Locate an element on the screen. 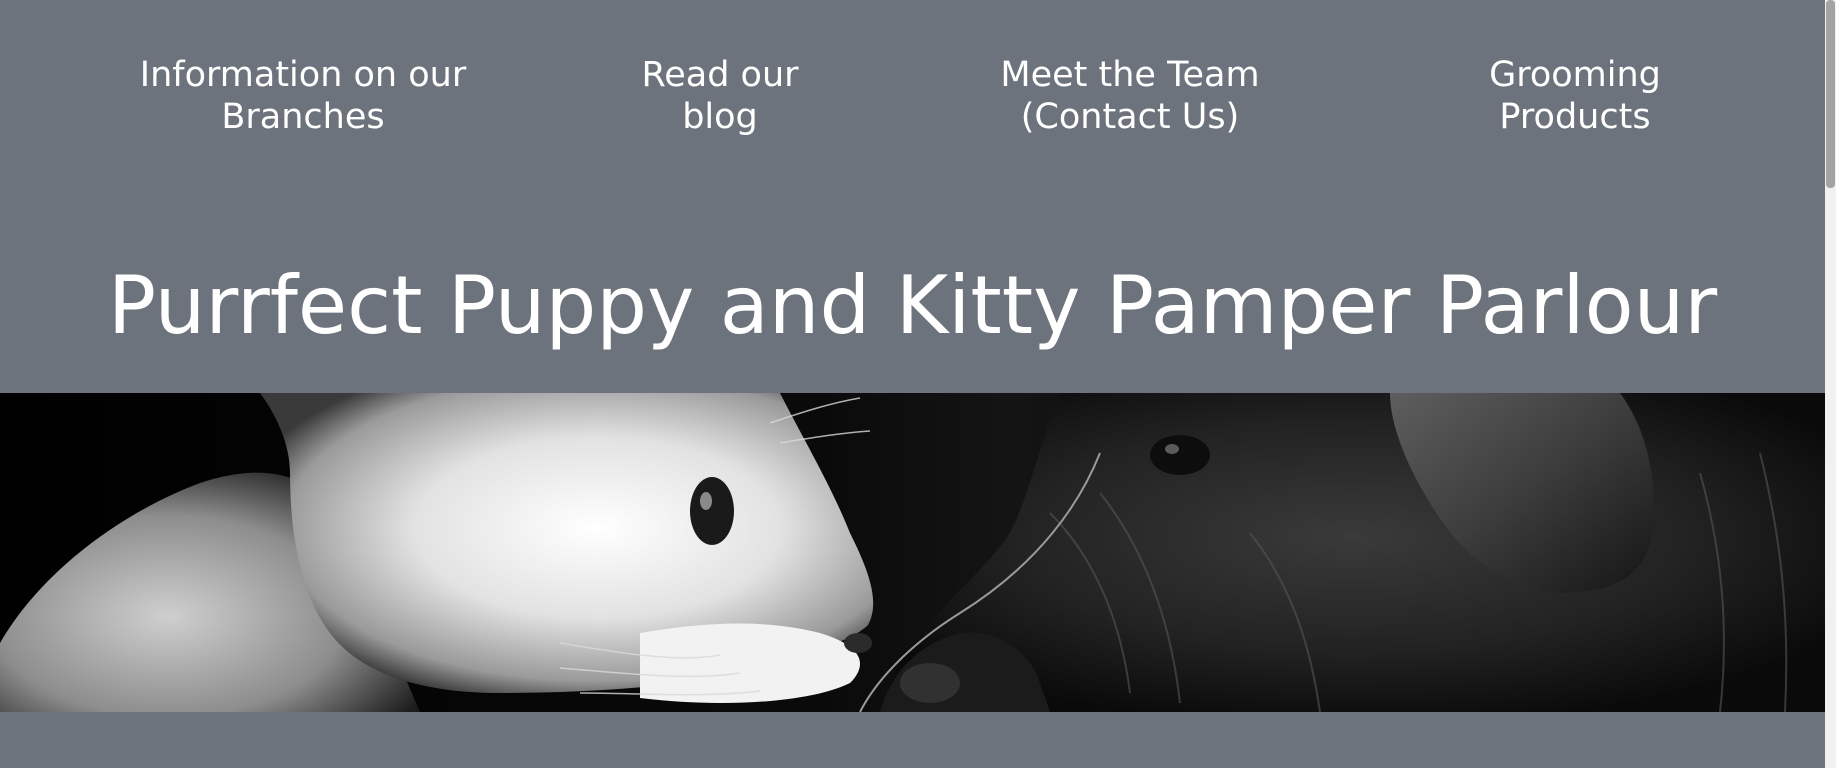 The image size is (1836, 768). scrollbar is located at coordinates (1830, 384).